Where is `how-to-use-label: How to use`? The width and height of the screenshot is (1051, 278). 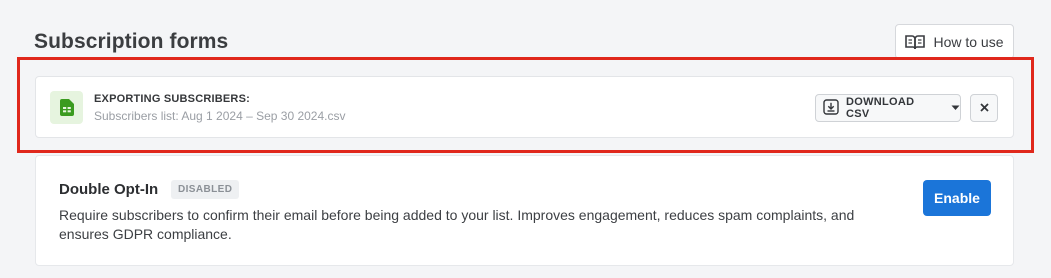 how-to-use-label: How to use is located at coordinates (968, 41).